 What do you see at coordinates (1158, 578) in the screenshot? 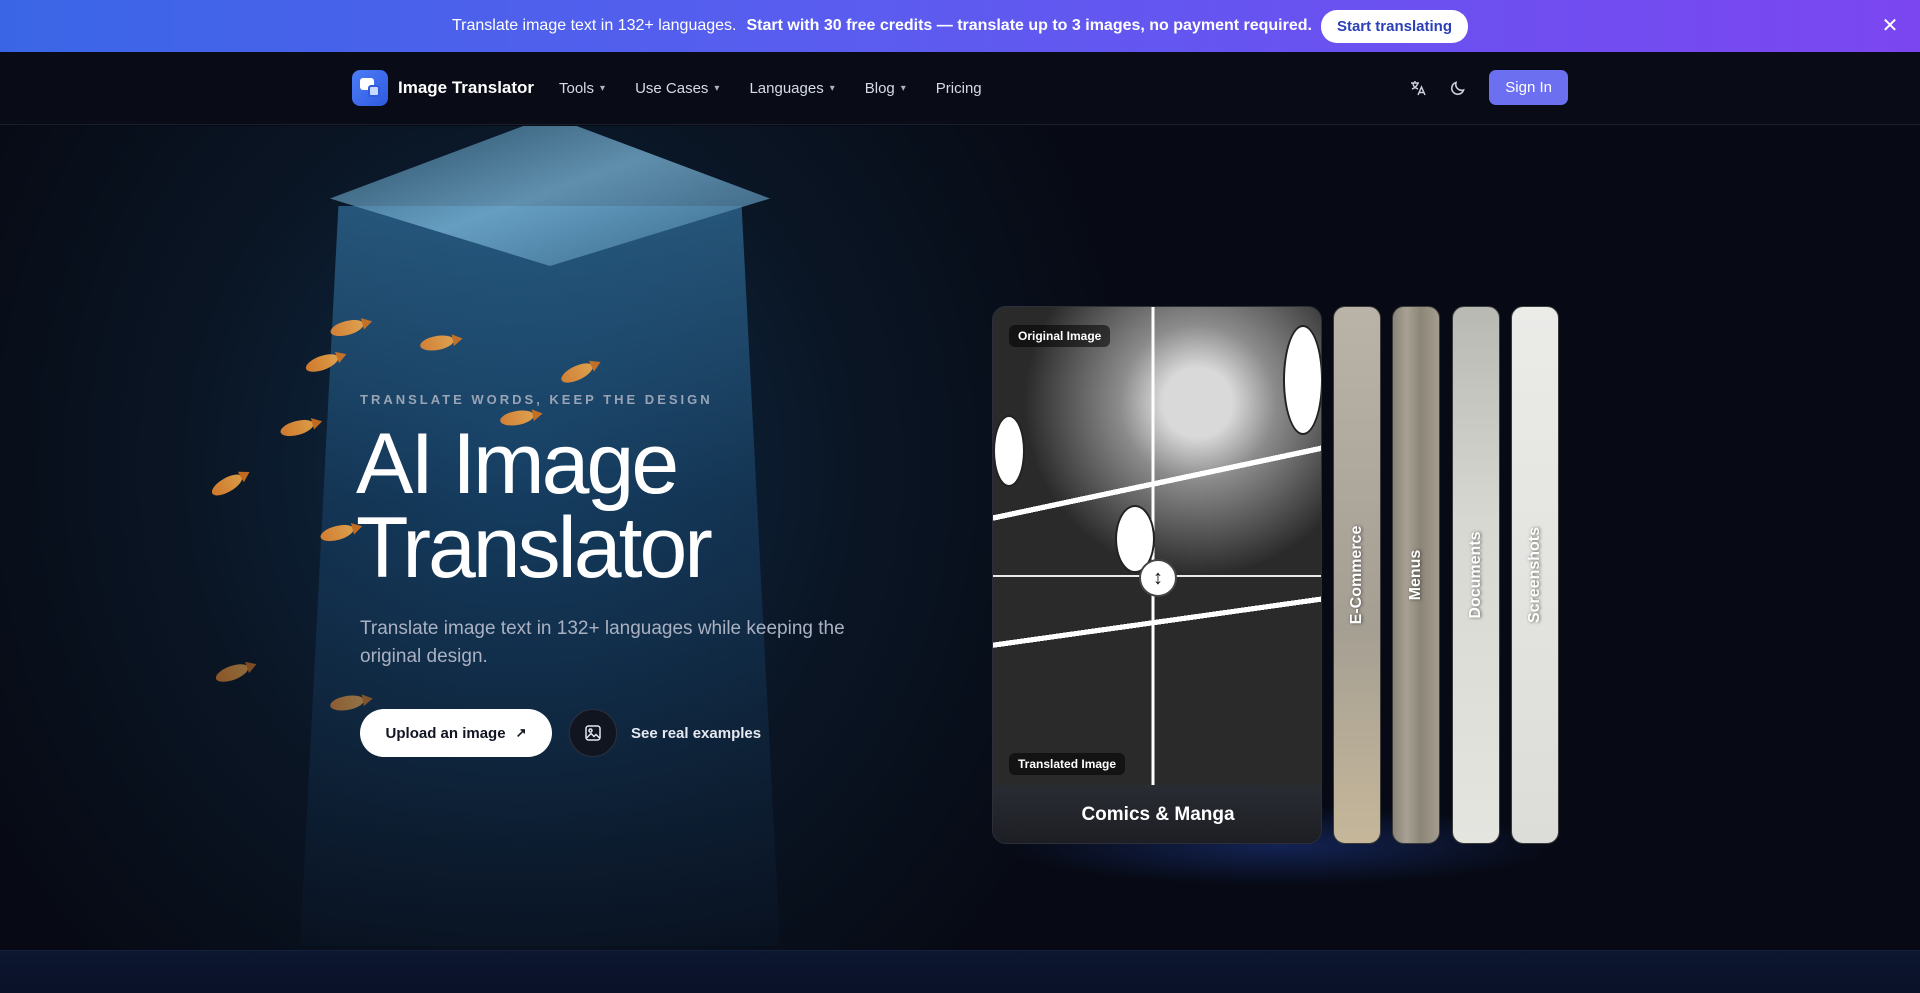
I see `compare-slider-handle: ↕` at bounding box center [1158, 578].